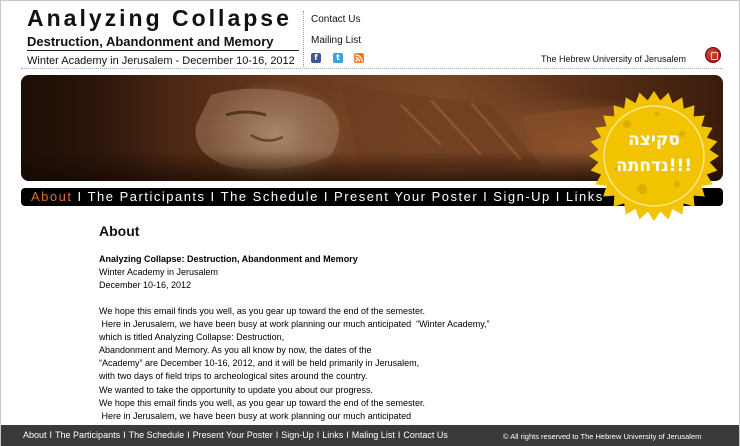  I want to click on university-name: The Hebrew University of Jerusalem, so click(613, 59).